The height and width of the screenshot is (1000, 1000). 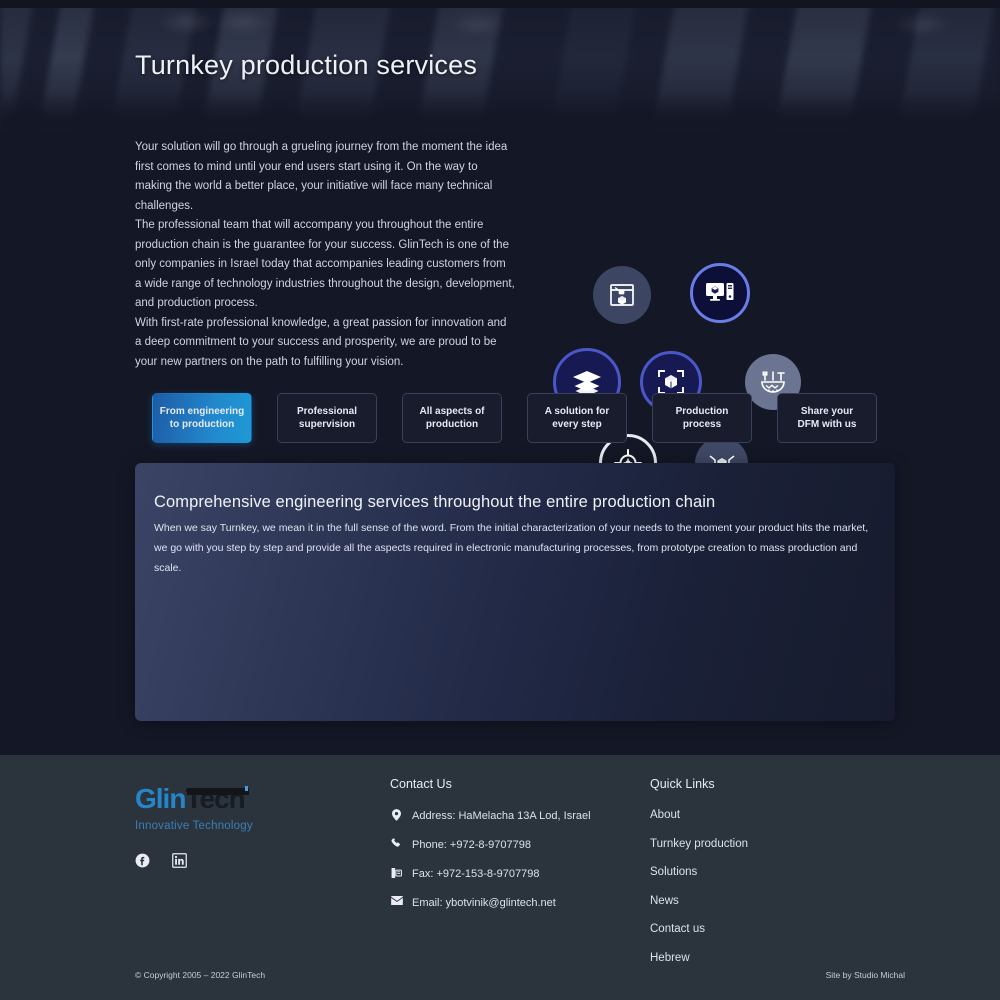 I want to click on tab-label-line1: Production, so click(x=702, y=411).